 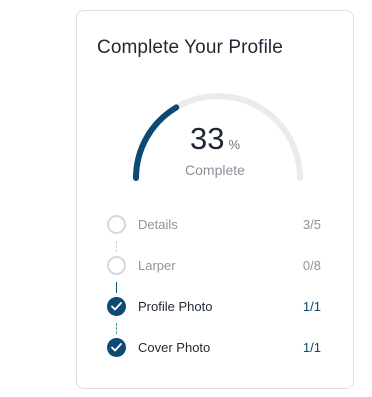 I want to click on step-details: Details 3/5, so click(x=215, y=224).